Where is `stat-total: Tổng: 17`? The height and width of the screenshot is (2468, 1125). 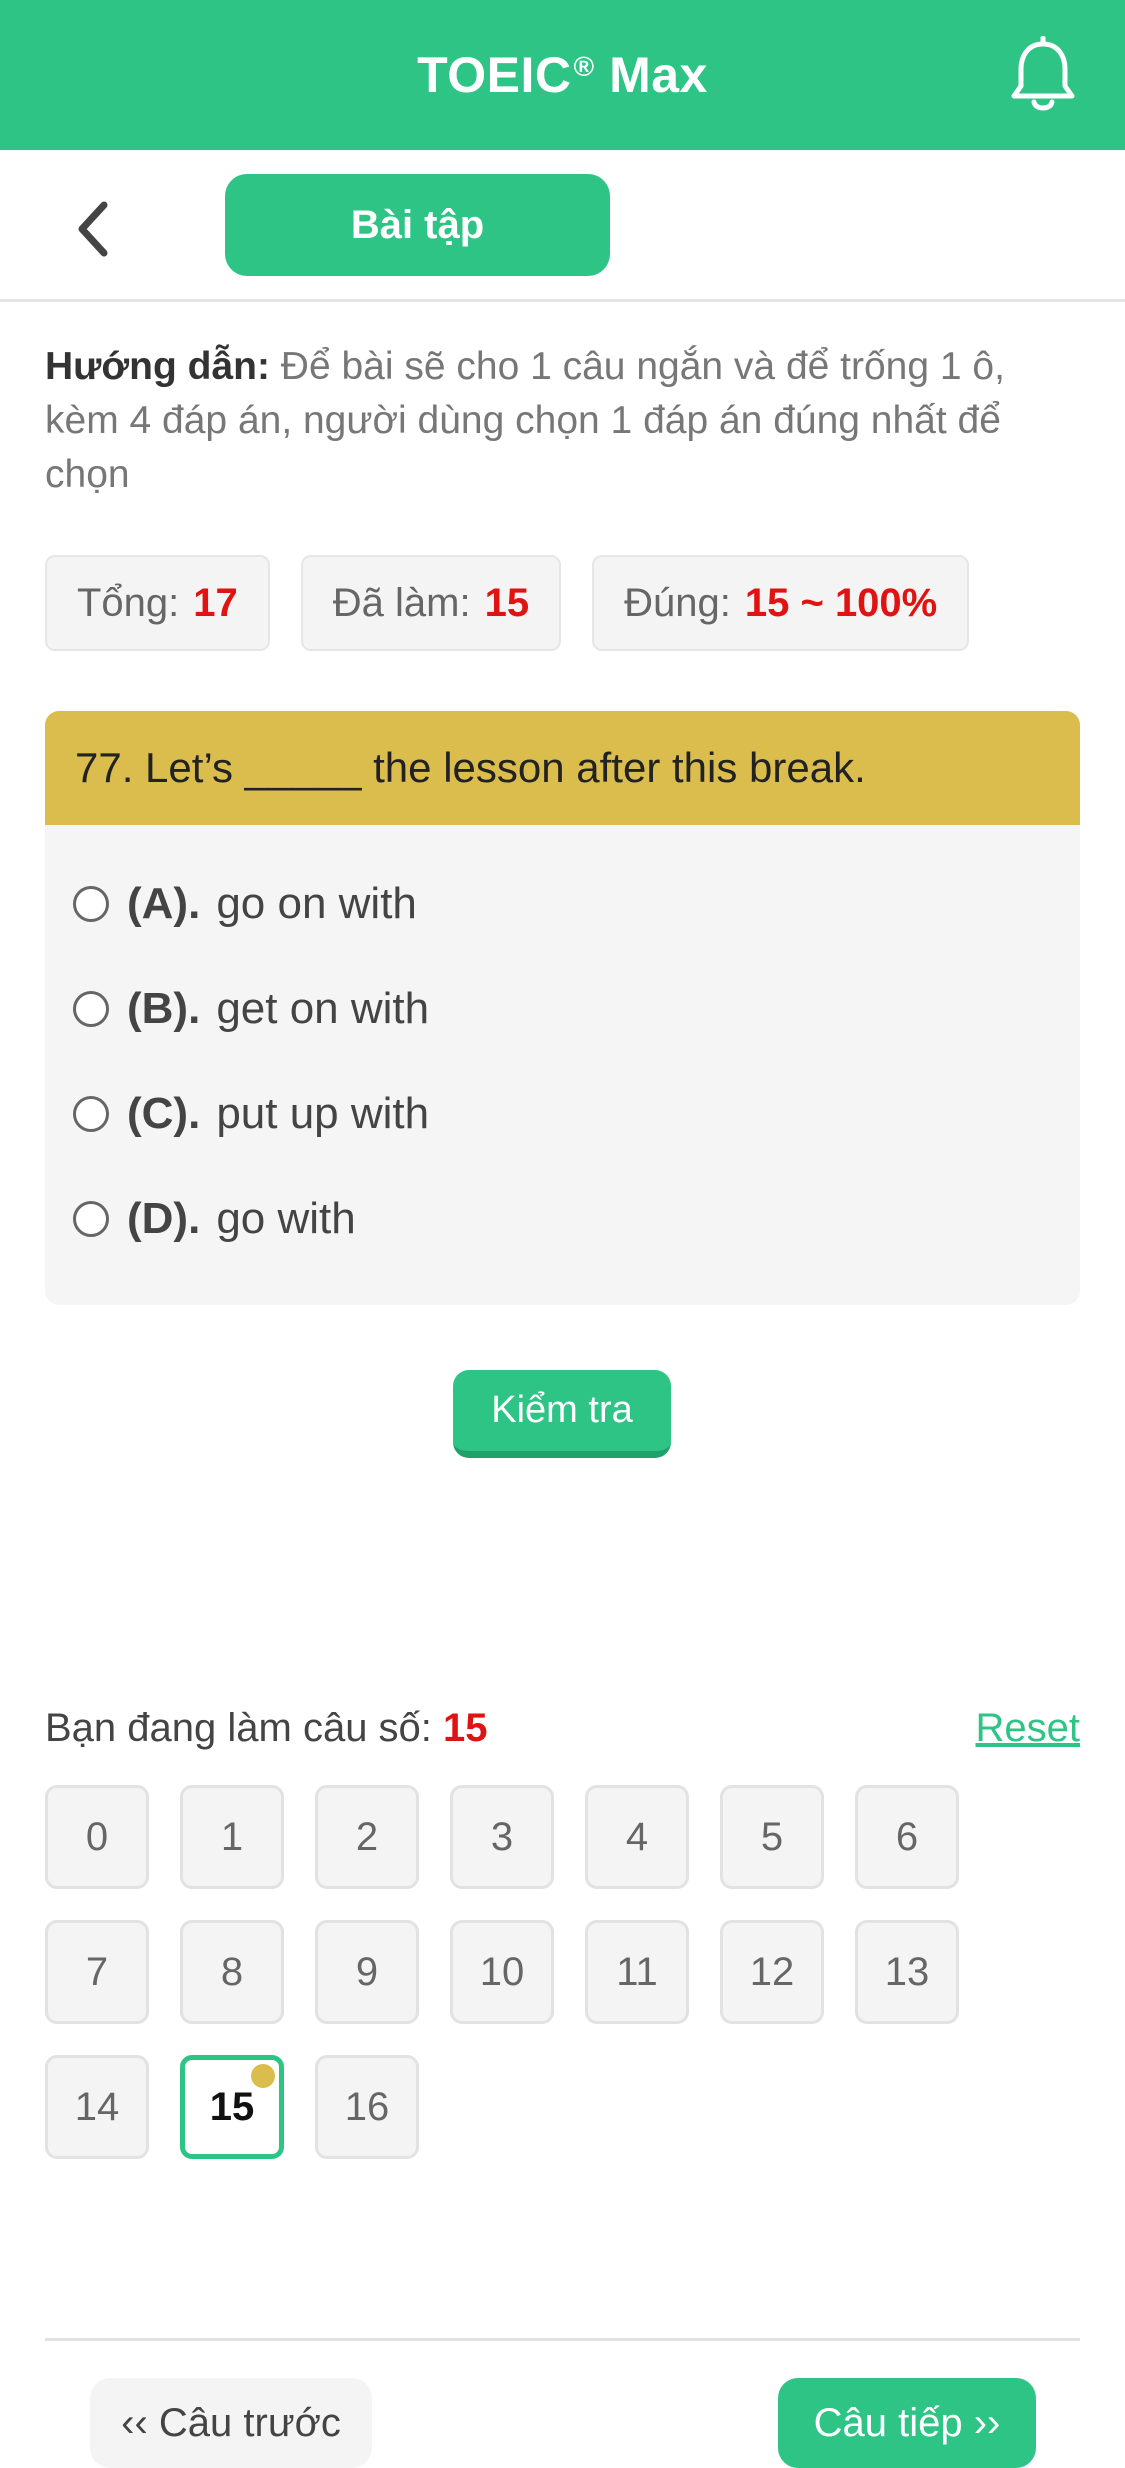 stat-total: Tổng: 17 is located at coordinates (157, 603).